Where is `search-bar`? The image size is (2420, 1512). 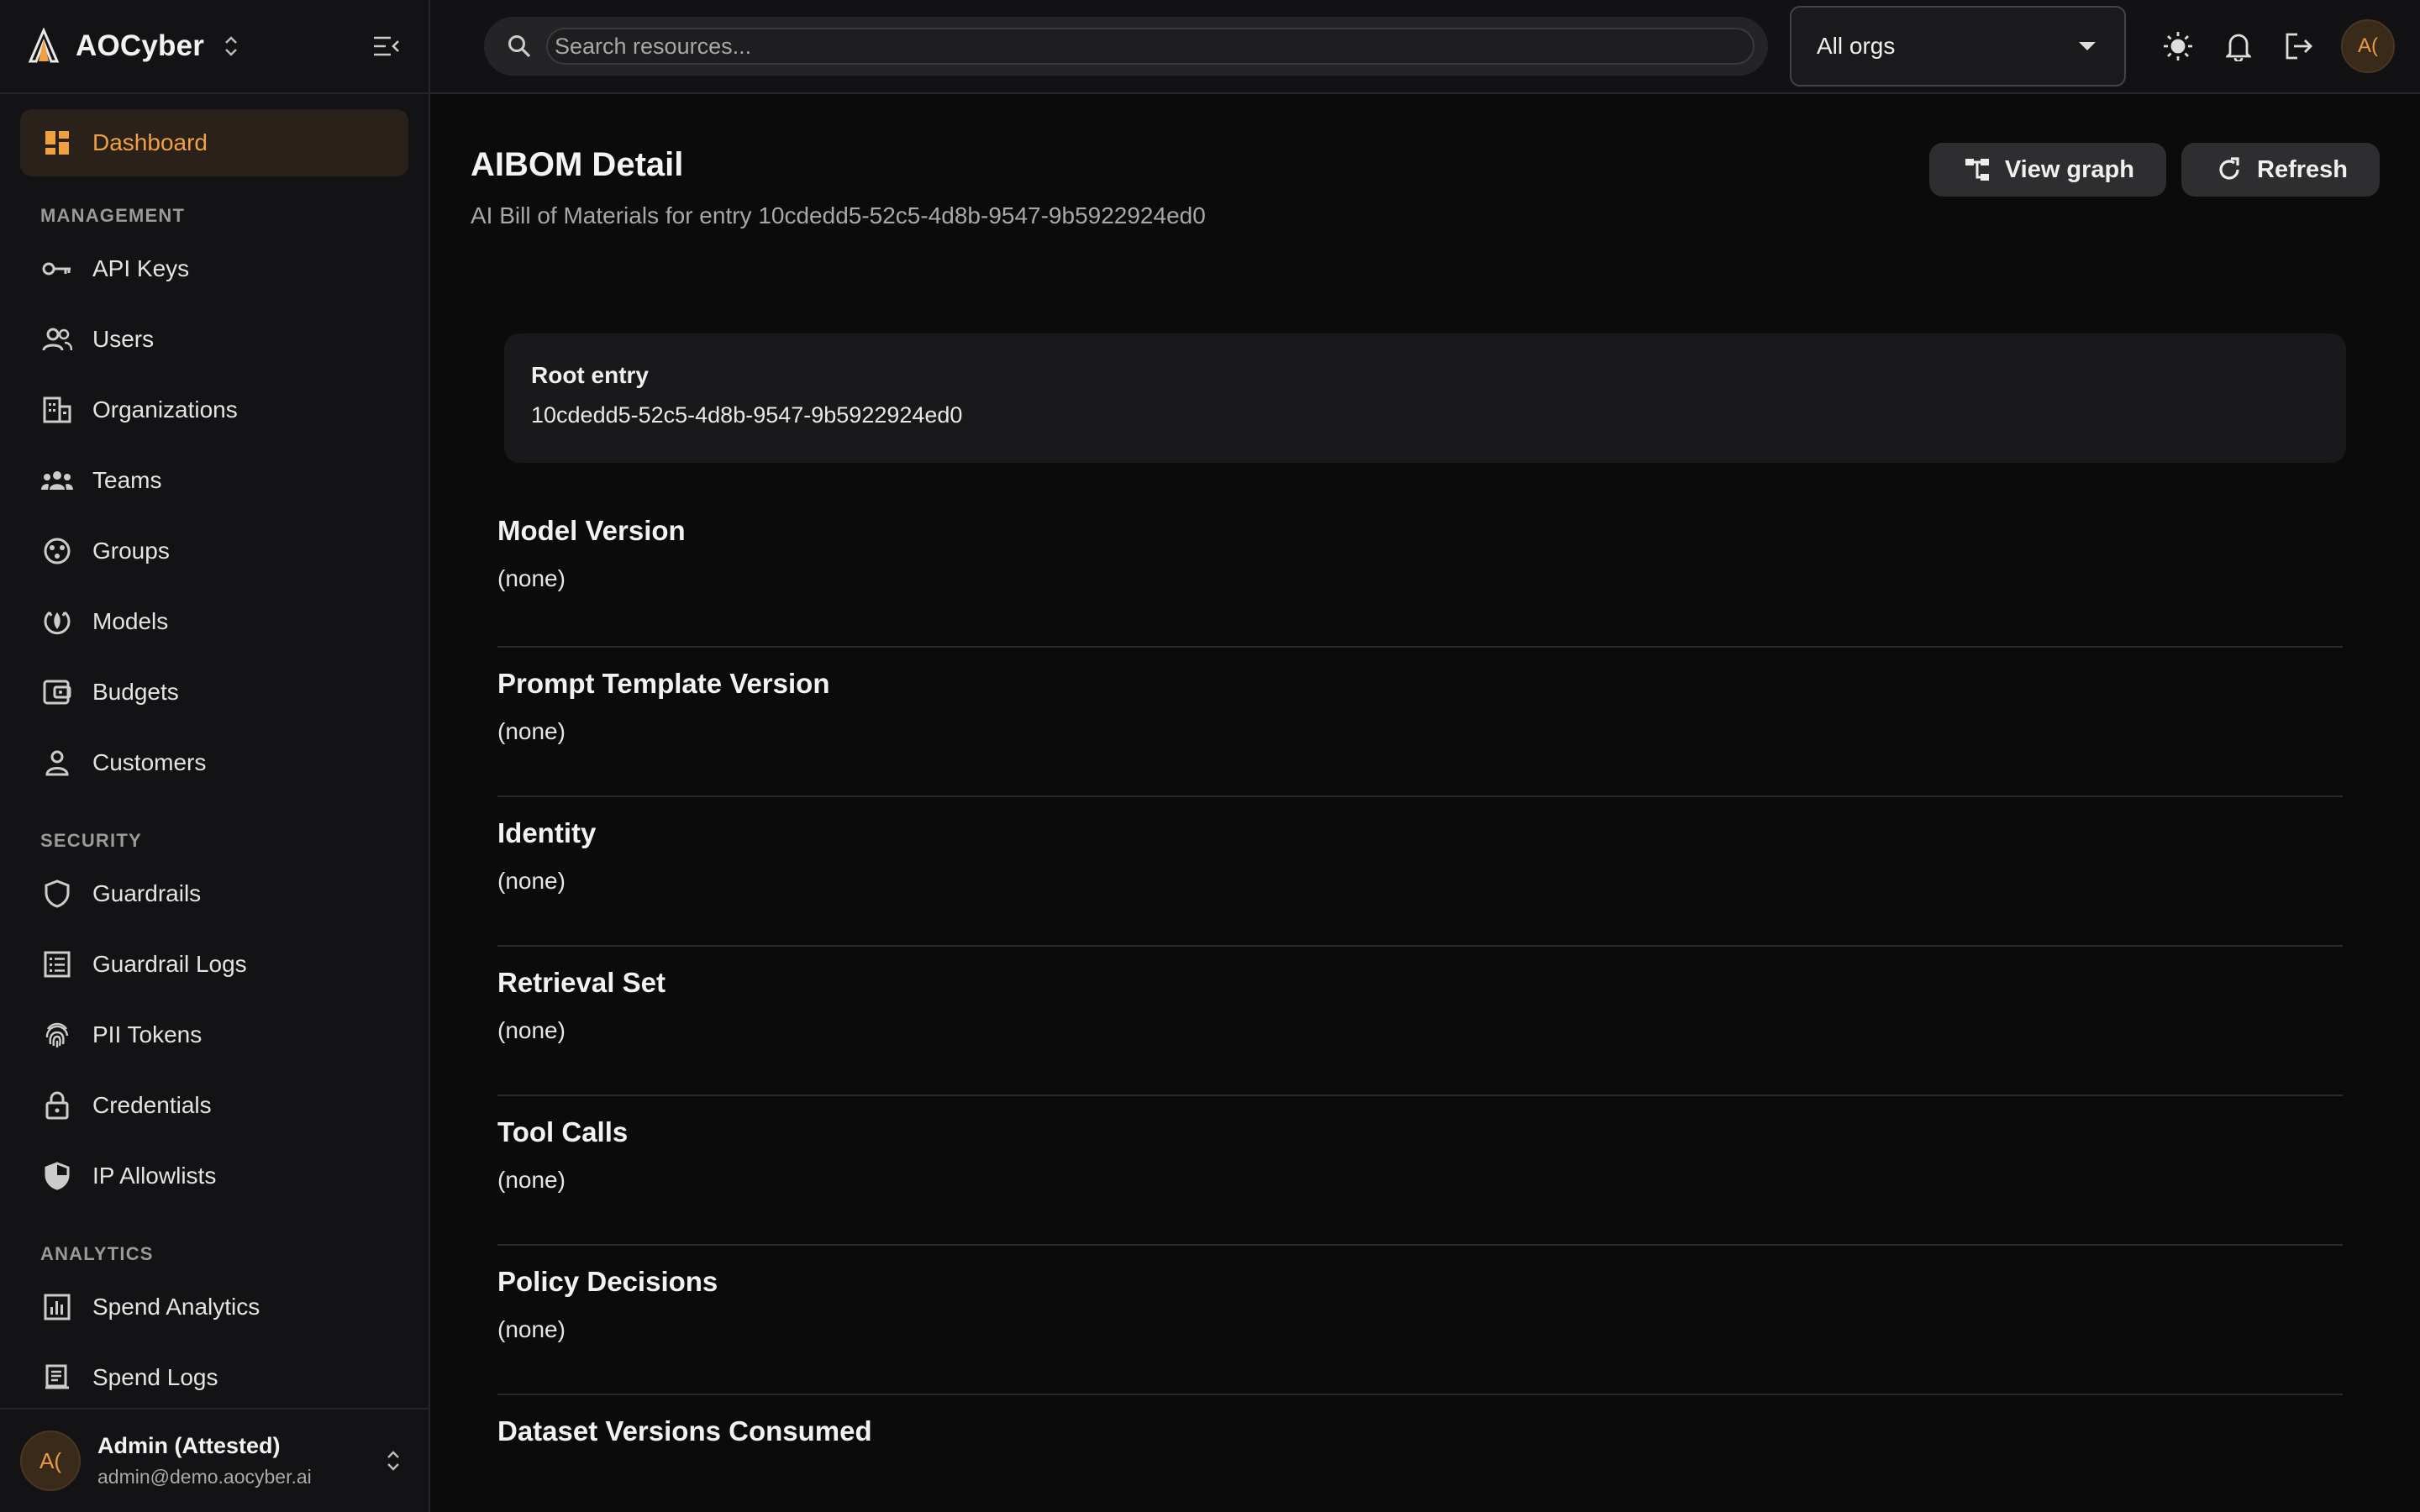
search-bar is located at coordinates (1126, 46).